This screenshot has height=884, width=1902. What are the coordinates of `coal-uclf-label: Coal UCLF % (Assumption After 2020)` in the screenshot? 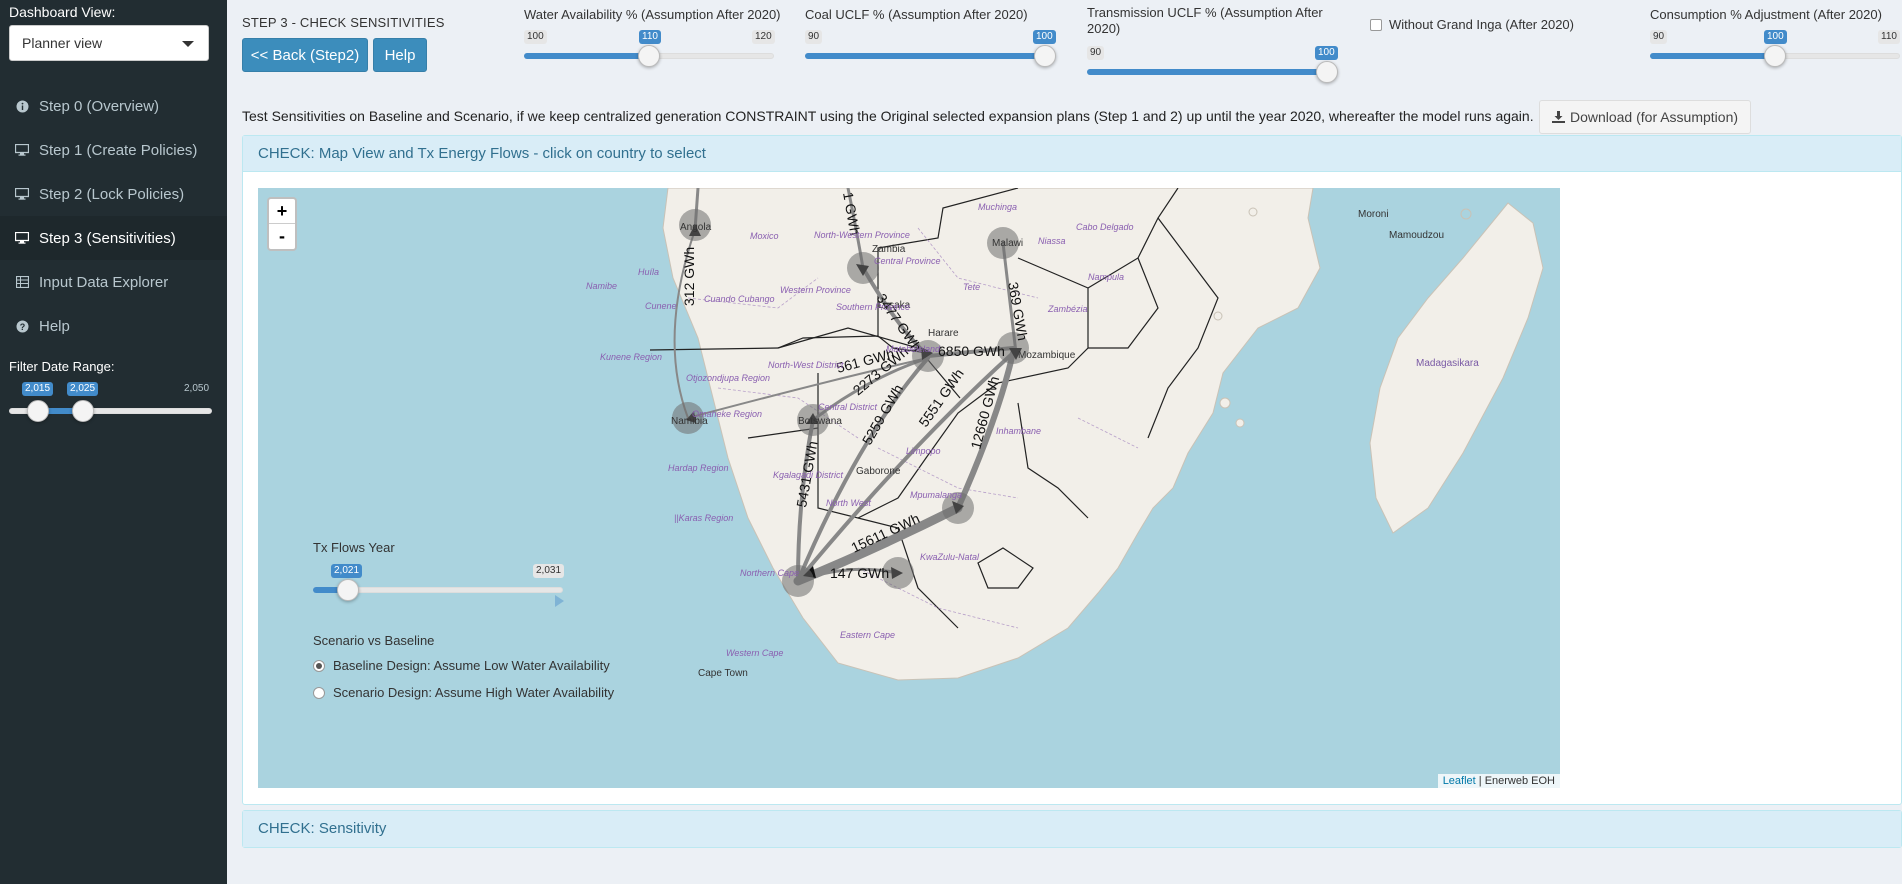 It's located at (916, 14).